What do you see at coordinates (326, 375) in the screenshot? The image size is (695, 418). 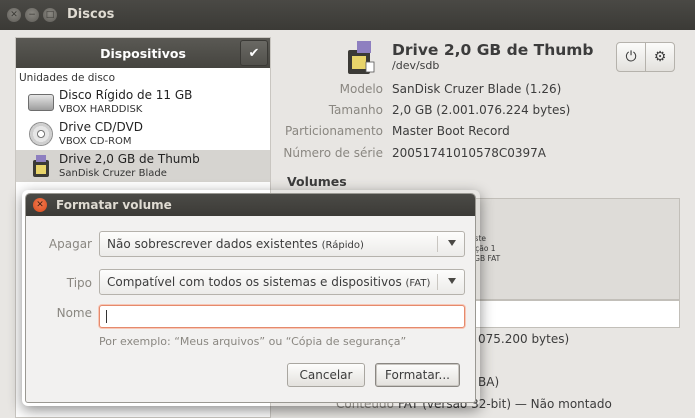 I see `cancel-button: Cancelar` at bounding box center [326, 375].